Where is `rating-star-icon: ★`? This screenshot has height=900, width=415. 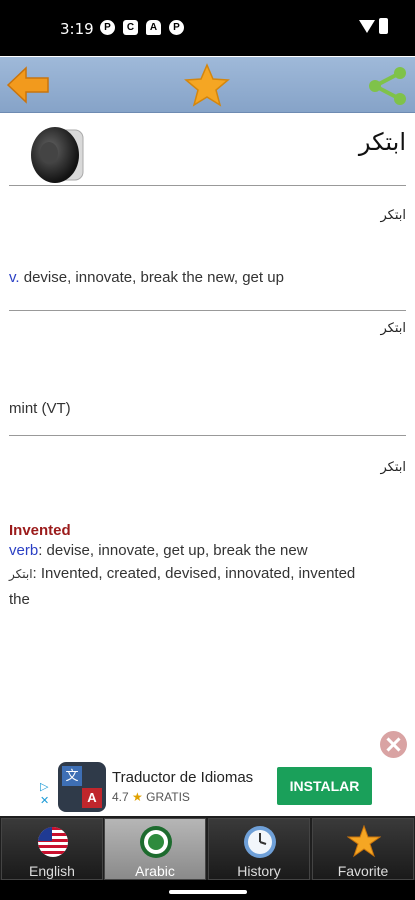
rating-star-icon: ★ is located at coordinates (137, 797).